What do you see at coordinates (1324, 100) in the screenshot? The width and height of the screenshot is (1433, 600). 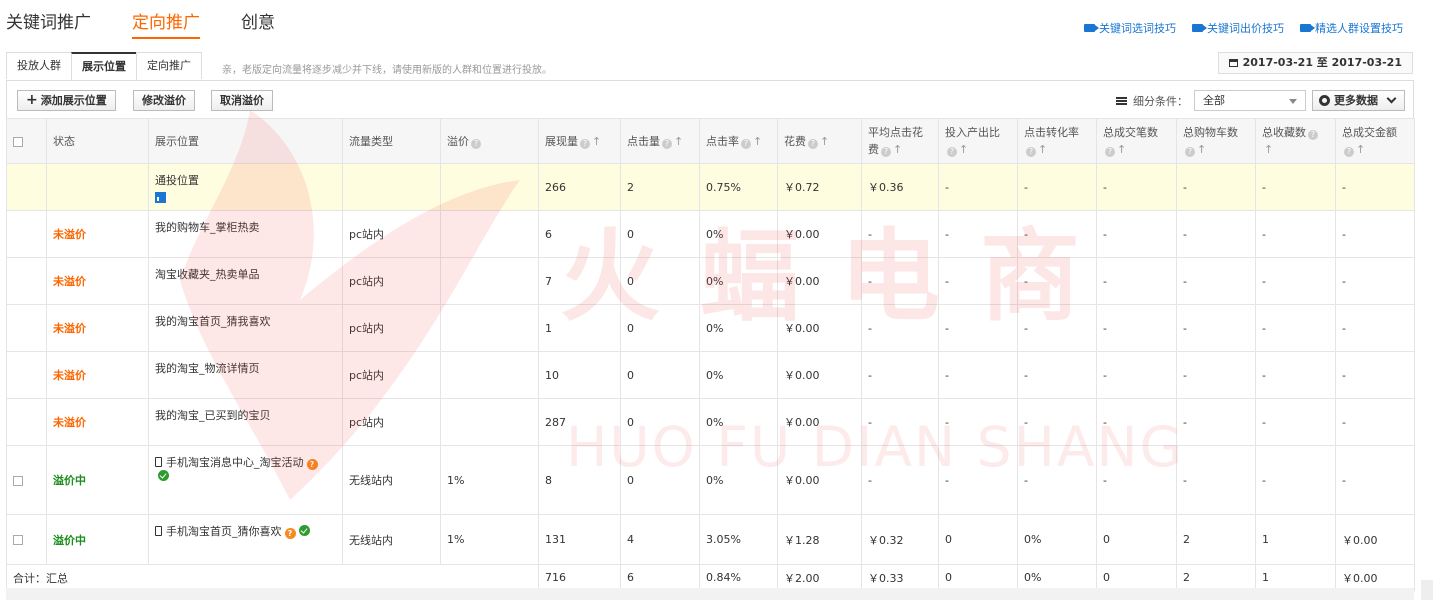 I see `gear-icon` at bounding box center [1324, 100].